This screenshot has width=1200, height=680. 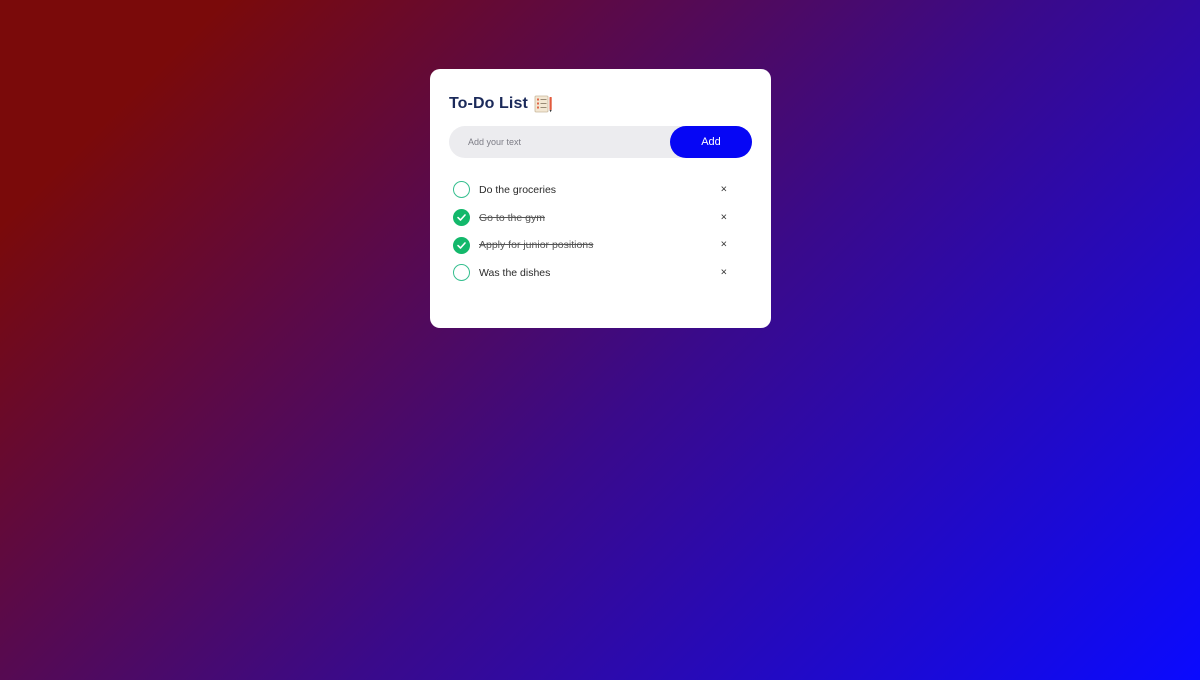 I want to click on todo-card: To-Do List Add Do the groceries, so click(x=600, y=198).